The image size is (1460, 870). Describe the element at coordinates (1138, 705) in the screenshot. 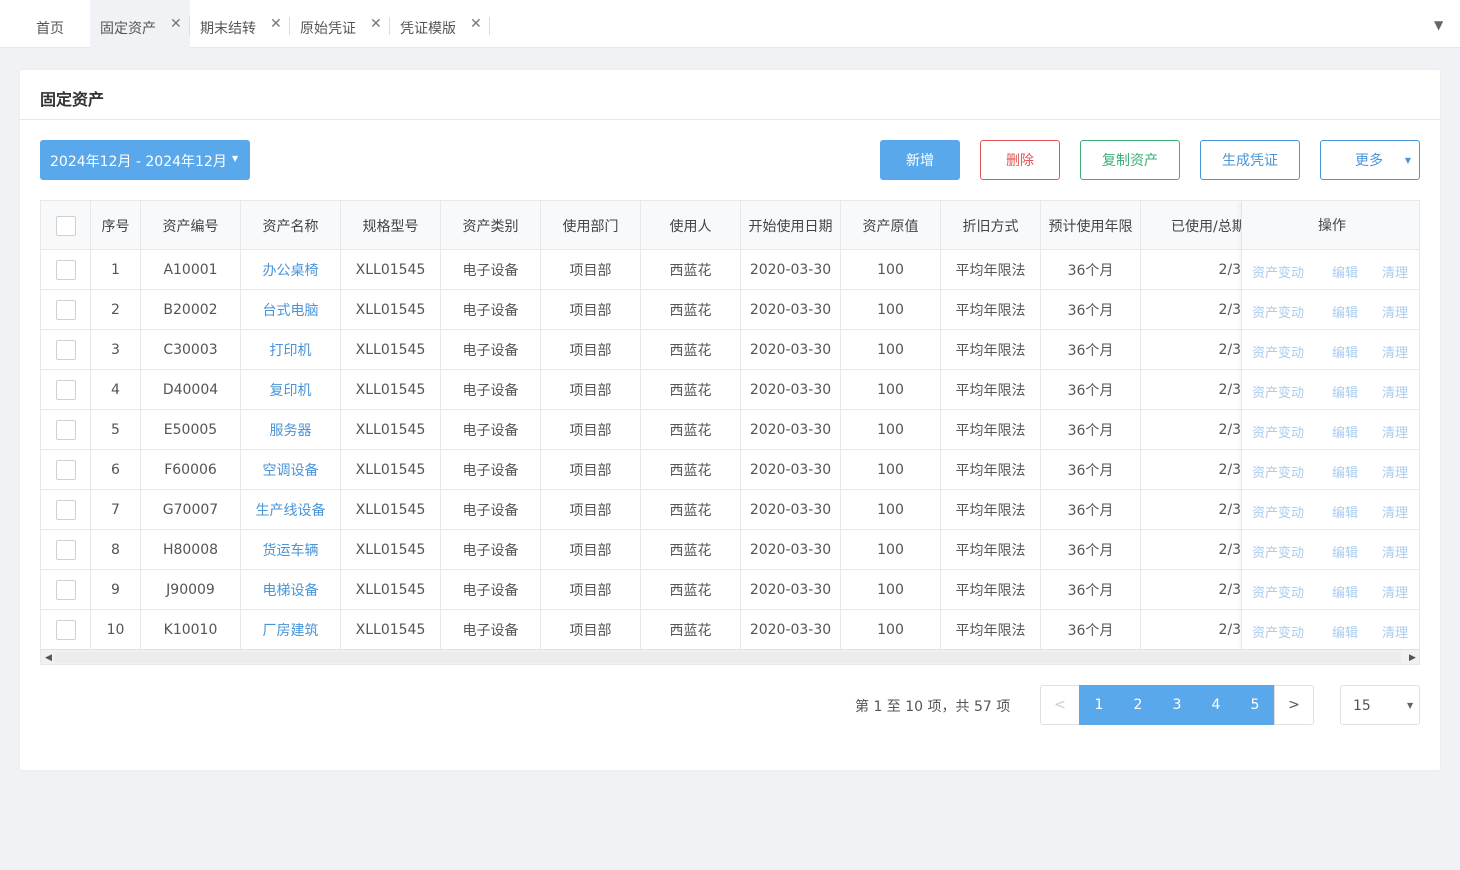

I see `page-button-2: 2` at that location.